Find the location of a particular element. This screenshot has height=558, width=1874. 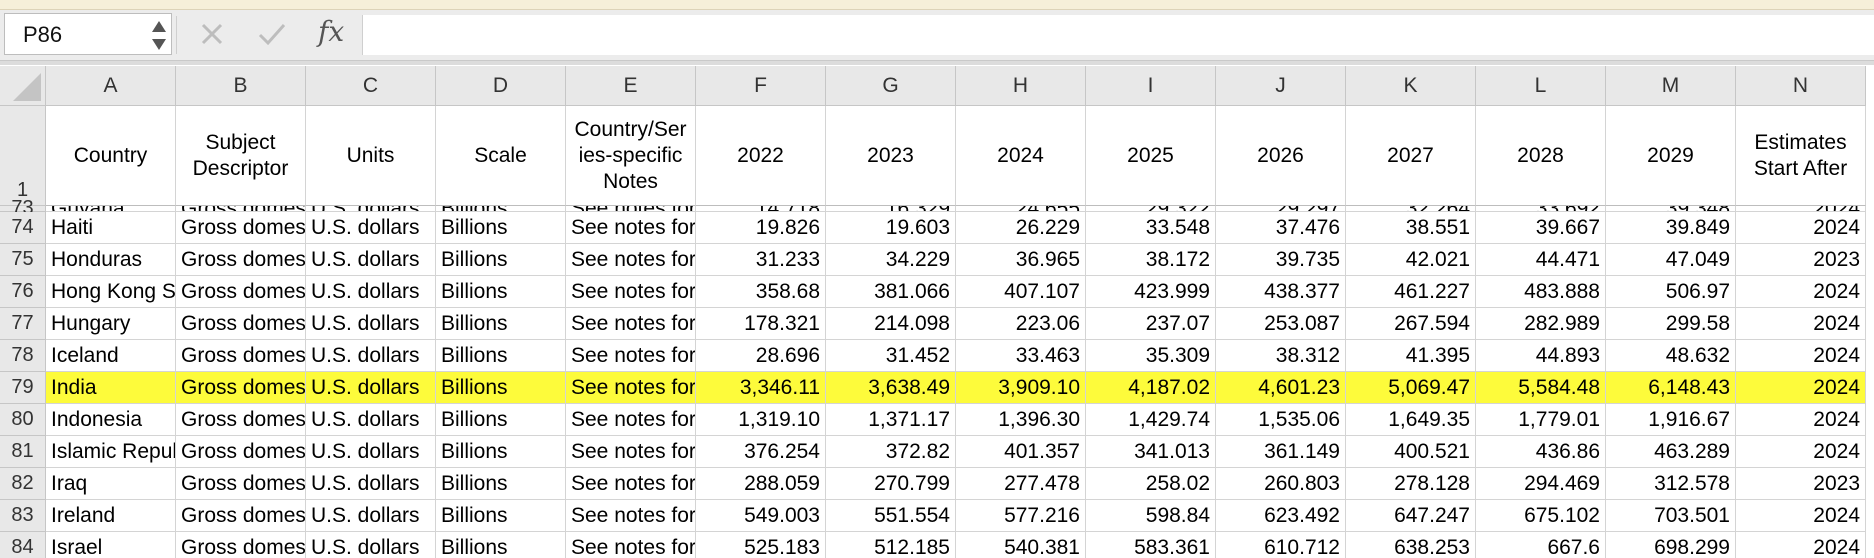

cell-K79: 5,069.47 is located at coordinates (1411, 388).